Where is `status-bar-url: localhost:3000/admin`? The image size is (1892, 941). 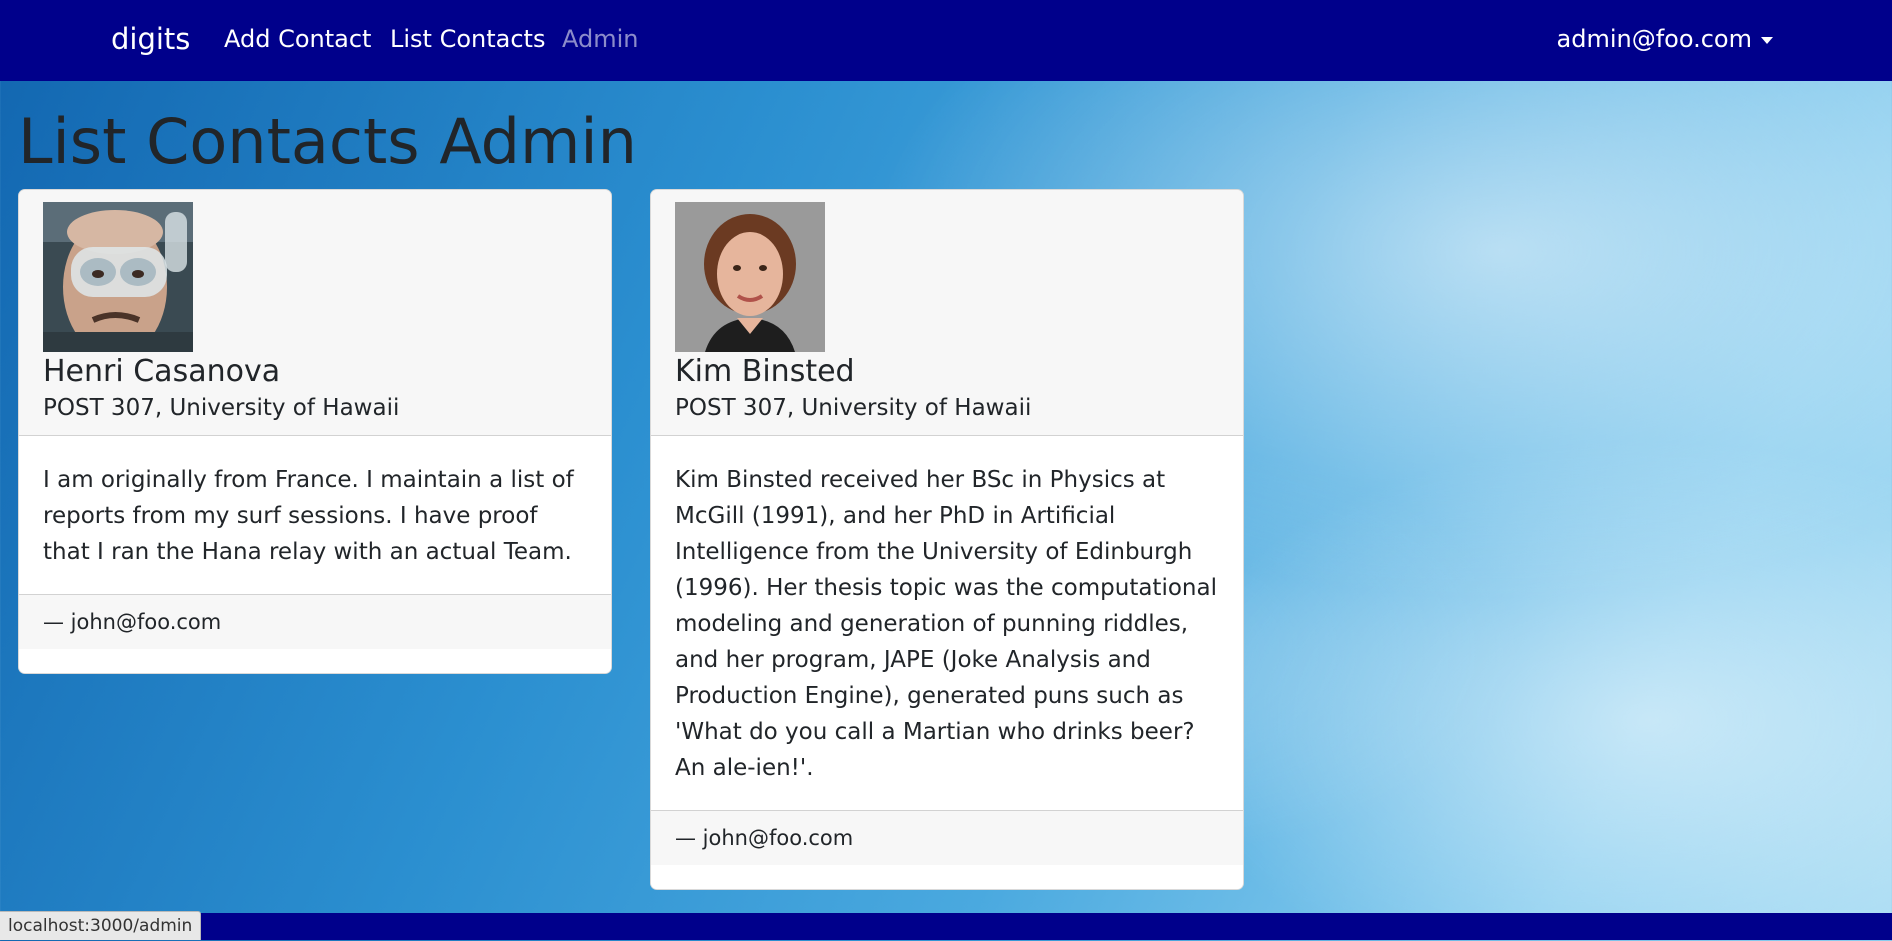 status-bar-url: localhost:3000/admin is located at coordinates (101, 925).